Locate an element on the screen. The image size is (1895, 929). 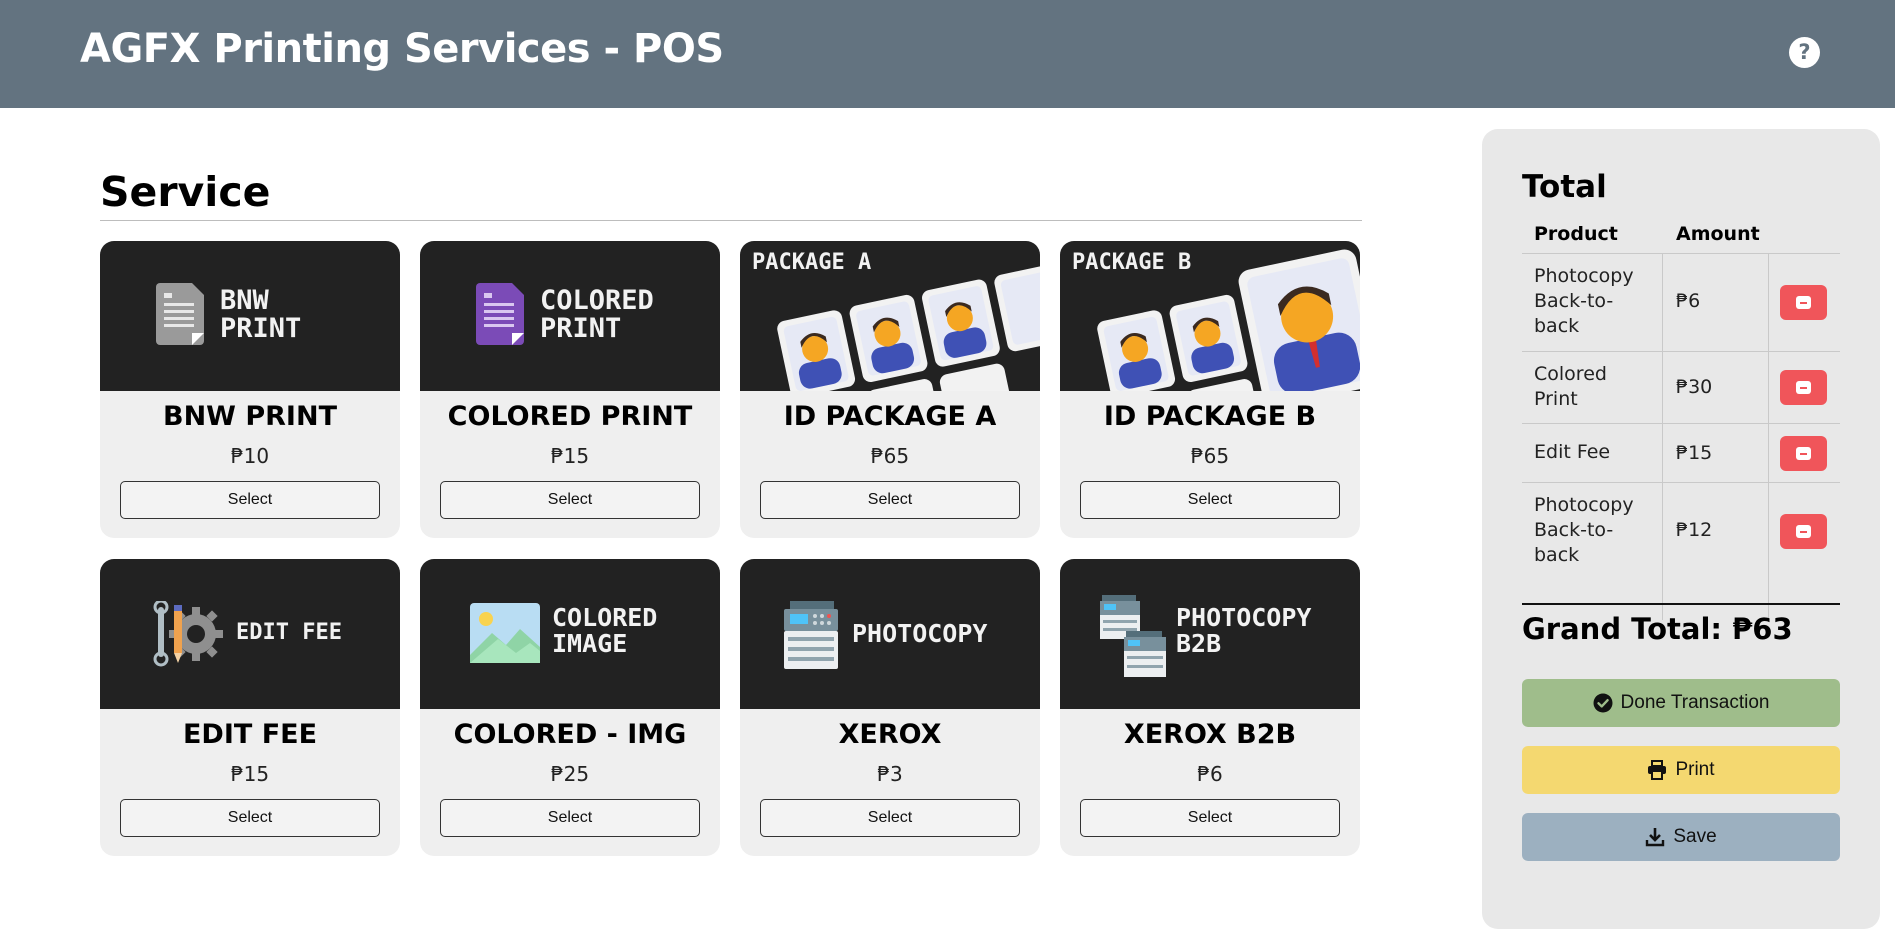
print-button: Print is located at coordinates (1681, 770).